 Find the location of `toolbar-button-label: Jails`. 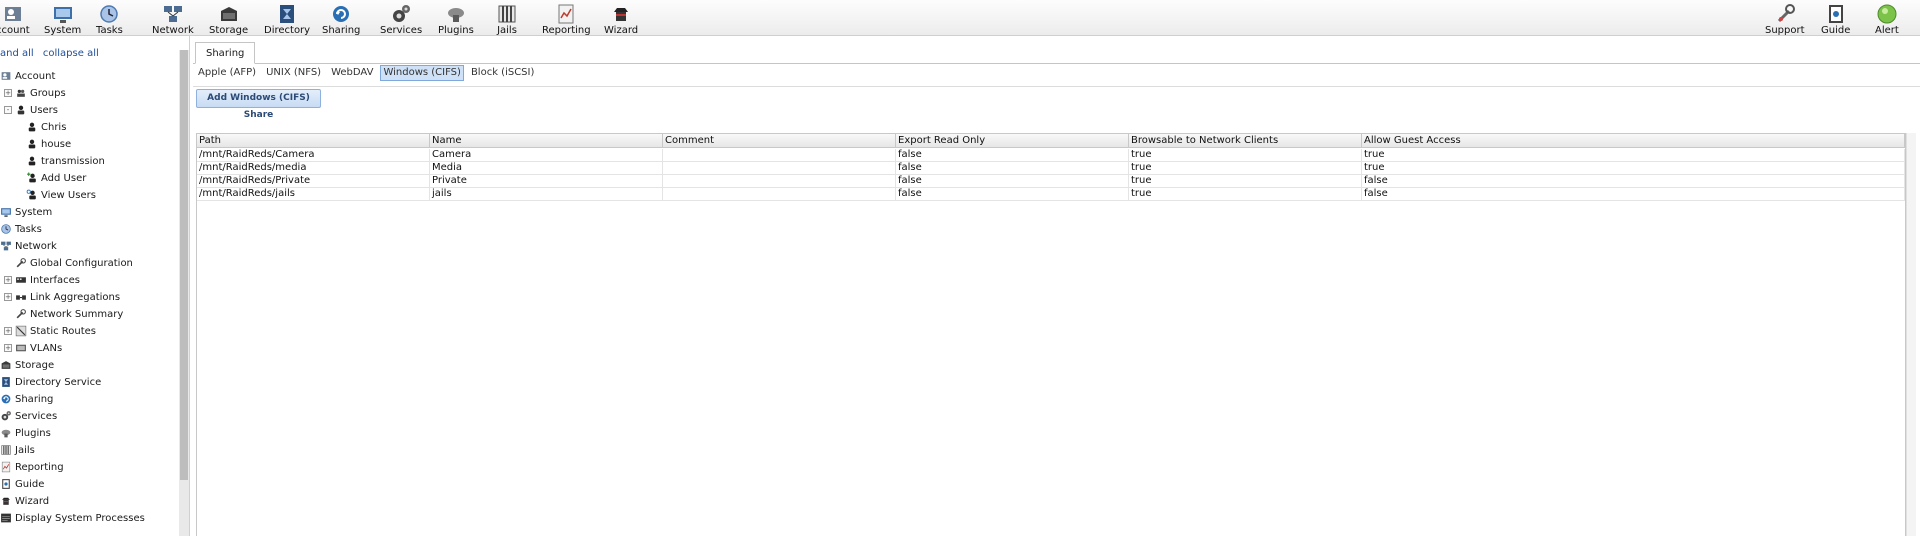

toolbar-button-label: Jails is located at coordinates (507, 30).